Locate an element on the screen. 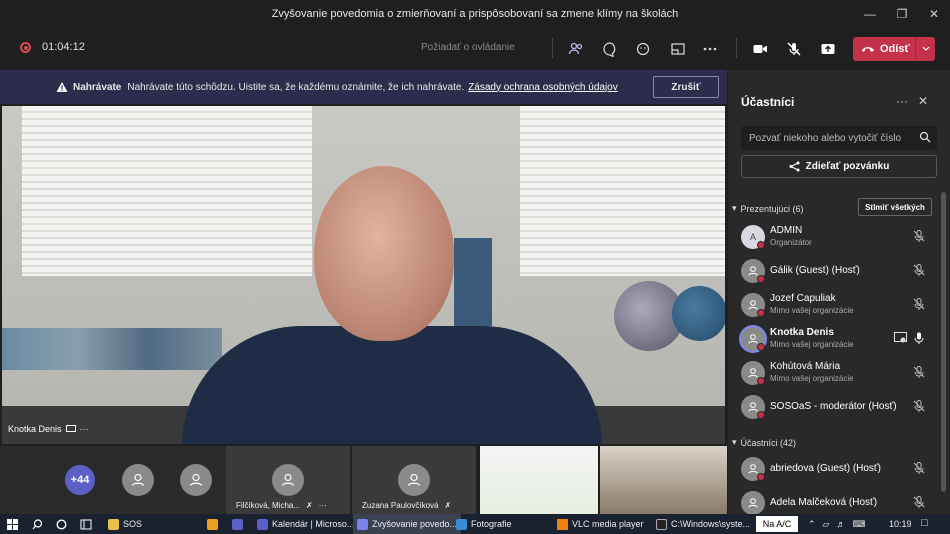 This screenshot has width=950, height=534. taskbar-app: SOS is located at coordinates (125, 524).